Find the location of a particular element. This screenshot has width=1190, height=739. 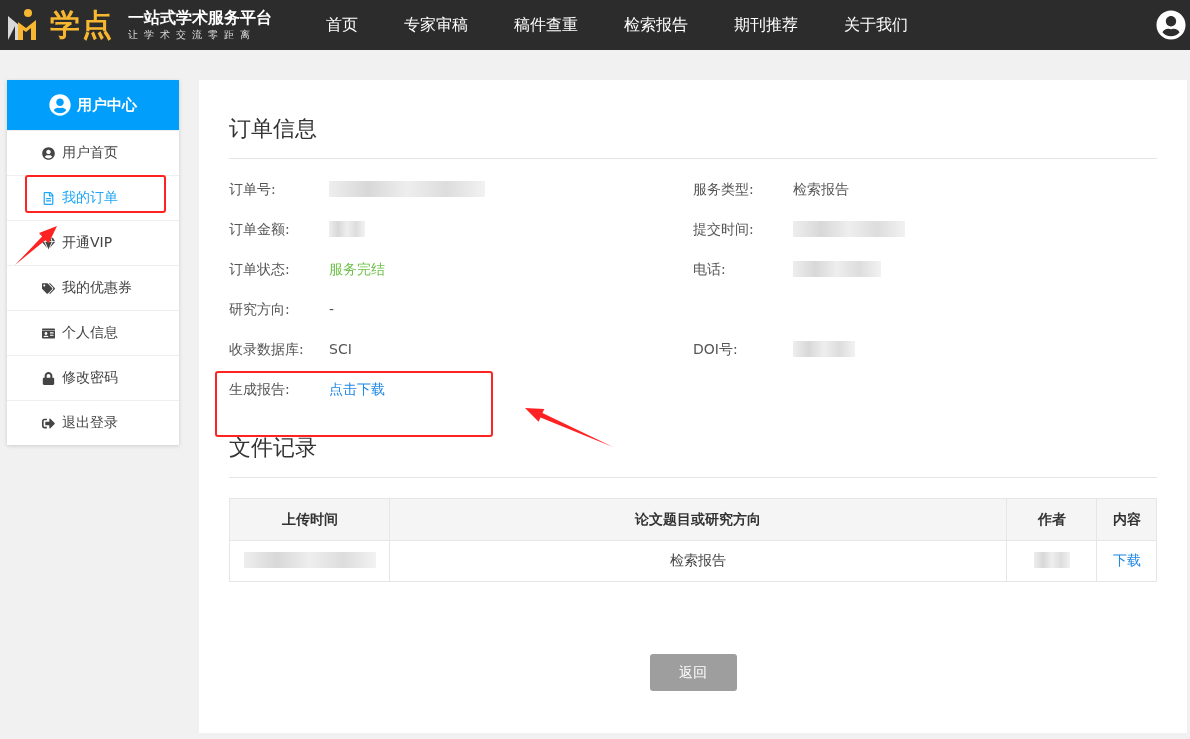

sidebar-item: 修改密码 is located at coordinates (93, 377).